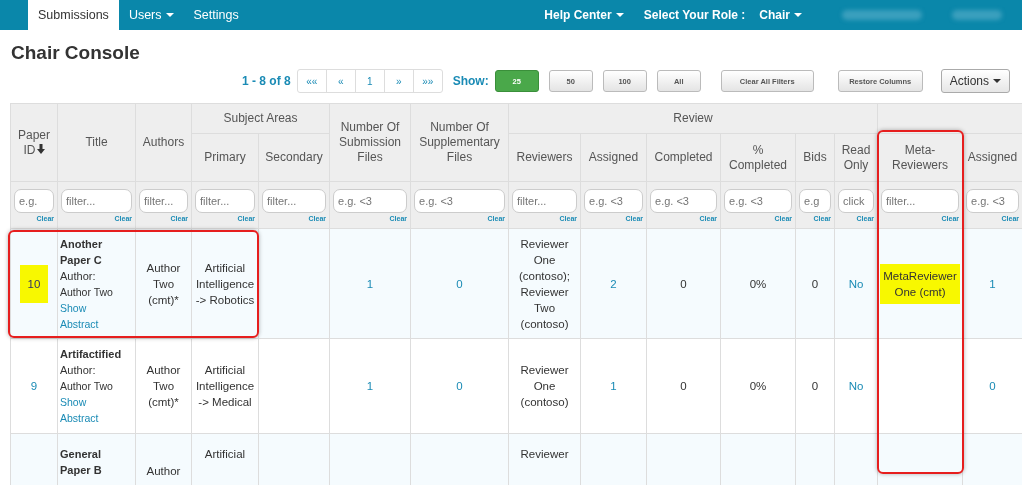 This screenshot has height=485, width=1022. Describe the element at coordinates (398, 81) in the screenshot. I see `pager-button: »` at that location.